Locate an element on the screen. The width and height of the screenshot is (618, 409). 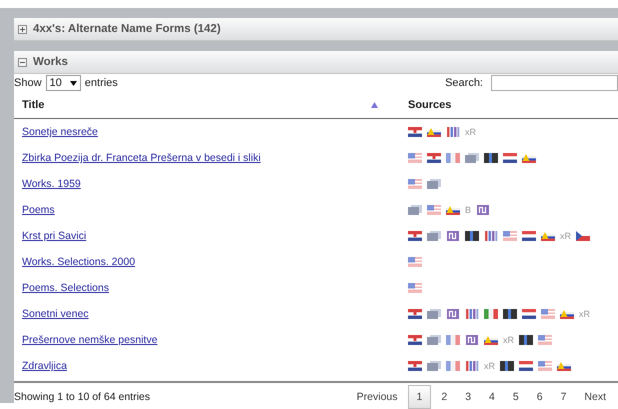
previous-button: Previous is located at coordinates (377, 397).